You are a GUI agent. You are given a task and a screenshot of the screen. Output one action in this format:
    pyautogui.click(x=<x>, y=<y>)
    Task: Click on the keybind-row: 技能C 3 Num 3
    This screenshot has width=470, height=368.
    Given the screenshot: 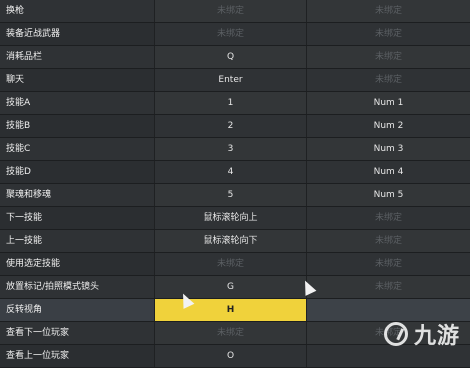 What is the action you would take?
    pyautogui.click(x=235, y=149)
    